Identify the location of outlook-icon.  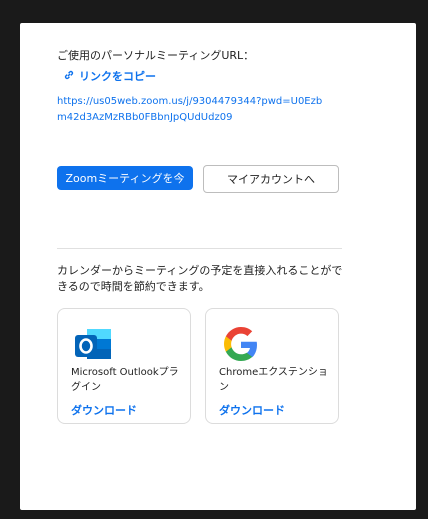
(93, 345).